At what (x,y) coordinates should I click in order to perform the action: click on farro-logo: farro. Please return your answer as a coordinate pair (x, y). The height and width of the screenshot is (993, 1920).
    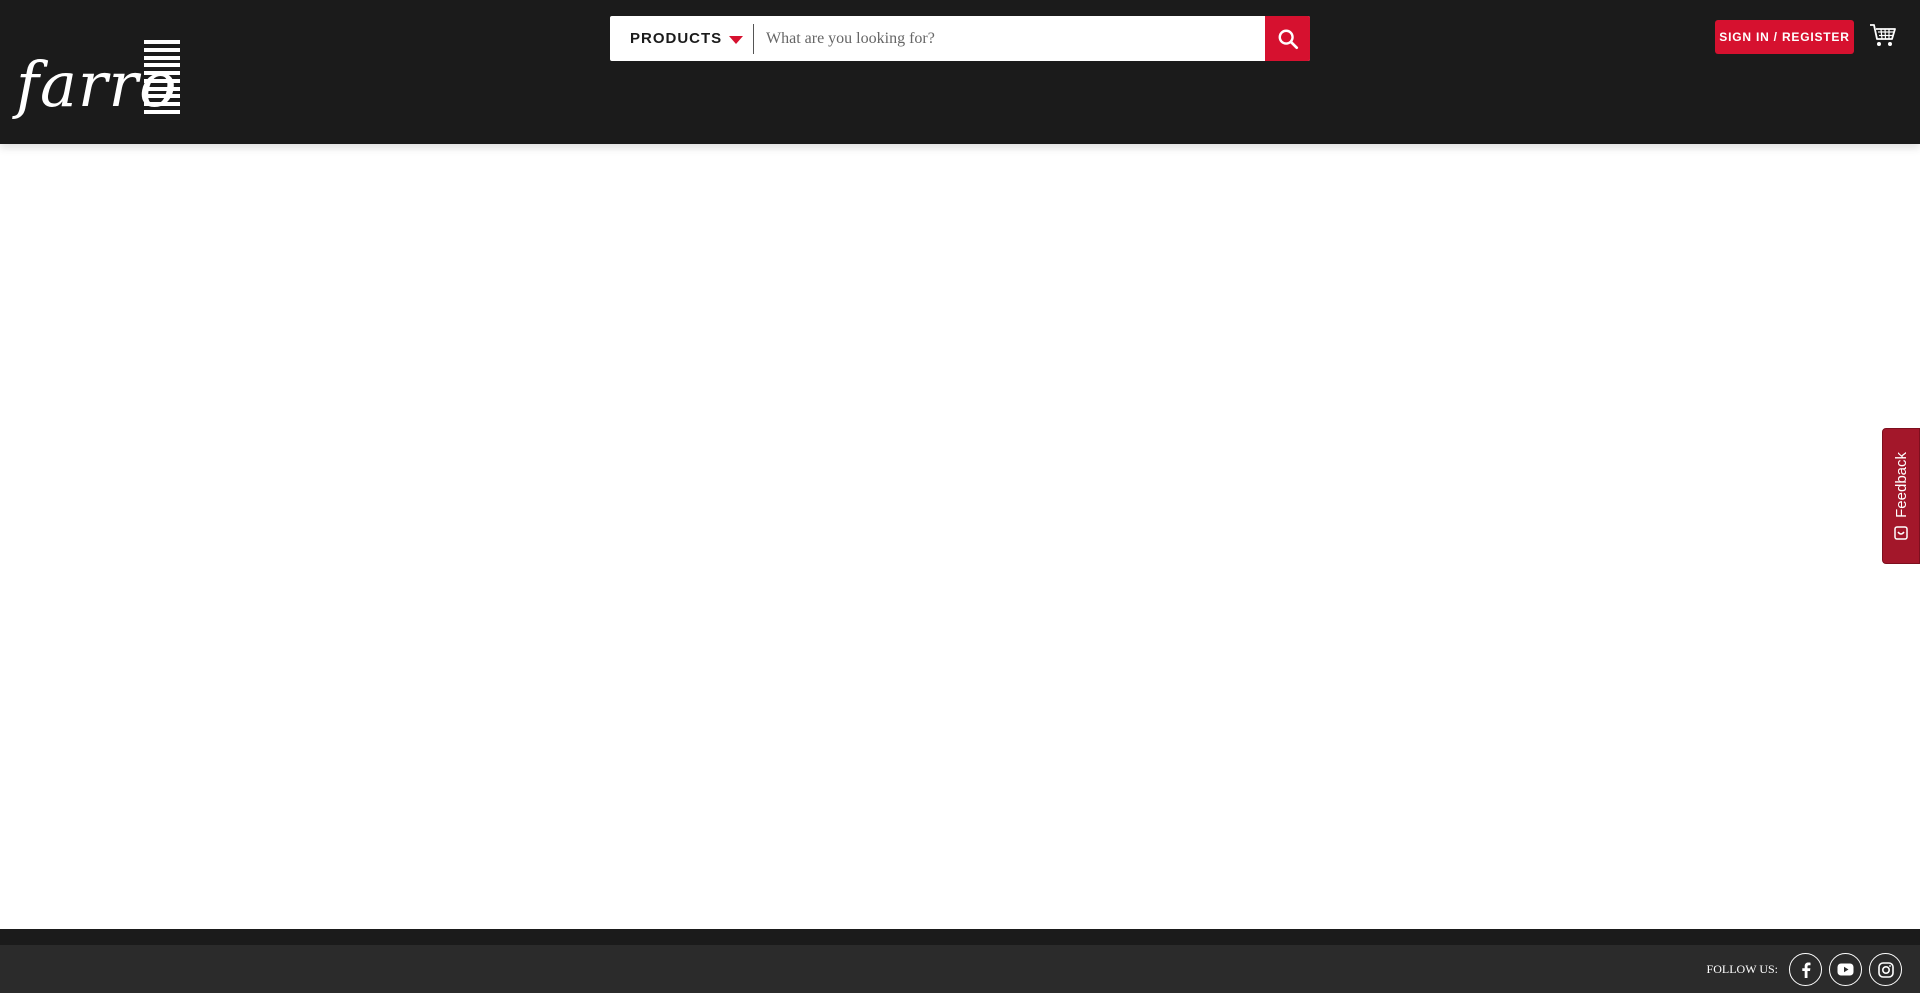
    Looking at the image, I should click on (99, 77).